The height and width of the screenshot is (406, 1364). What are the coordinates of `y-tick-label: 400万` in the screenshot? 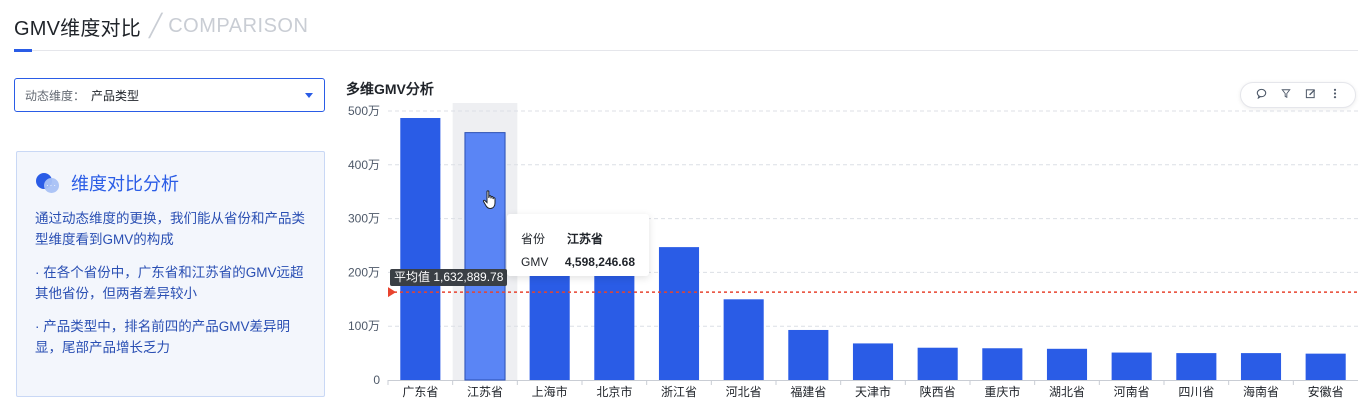 It's located at (364, 165).